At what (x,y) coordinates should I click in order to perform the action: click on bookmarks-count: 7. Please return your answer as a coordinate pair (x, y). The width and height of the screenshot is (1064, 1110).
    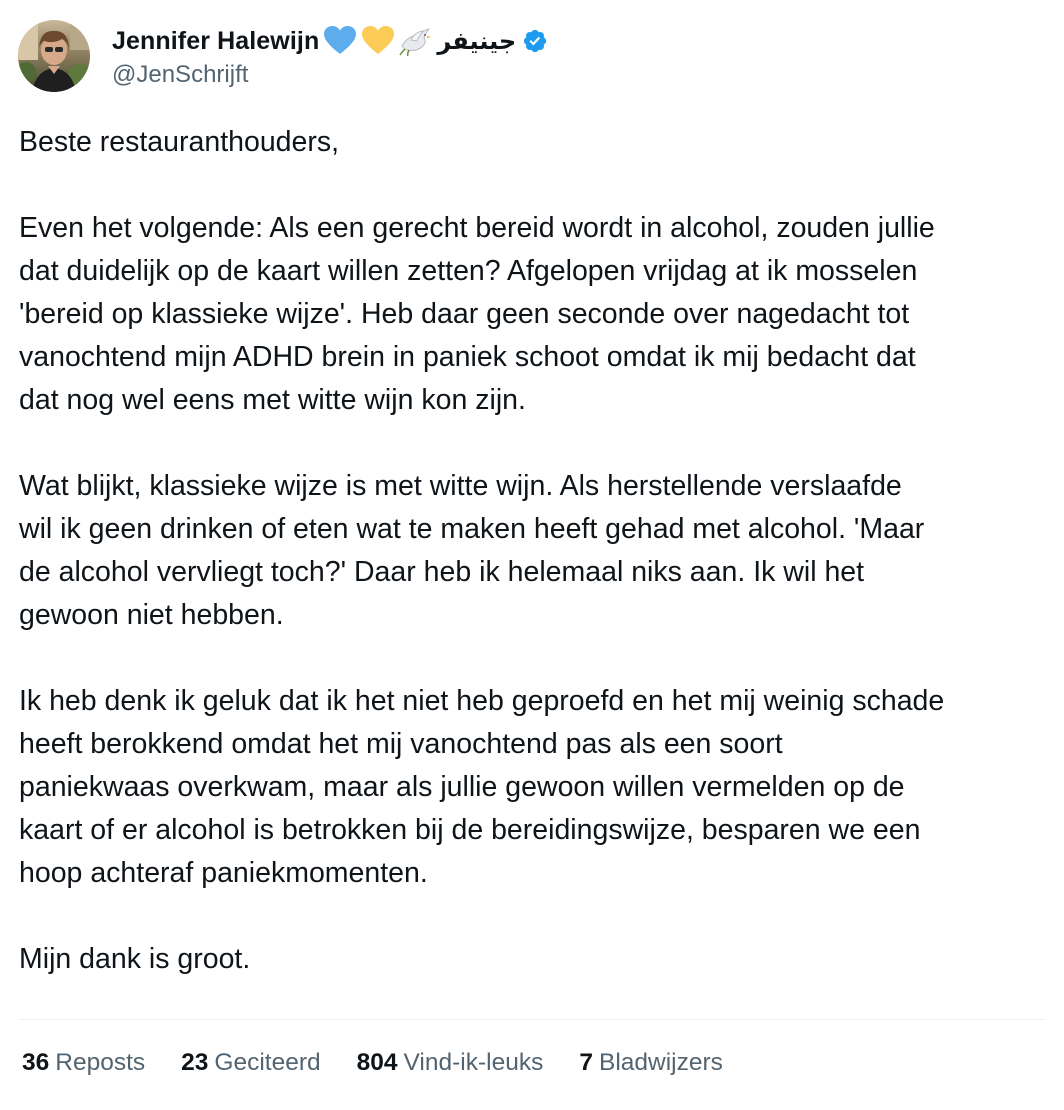
    Looking at the image, I should click on (586, 1062).